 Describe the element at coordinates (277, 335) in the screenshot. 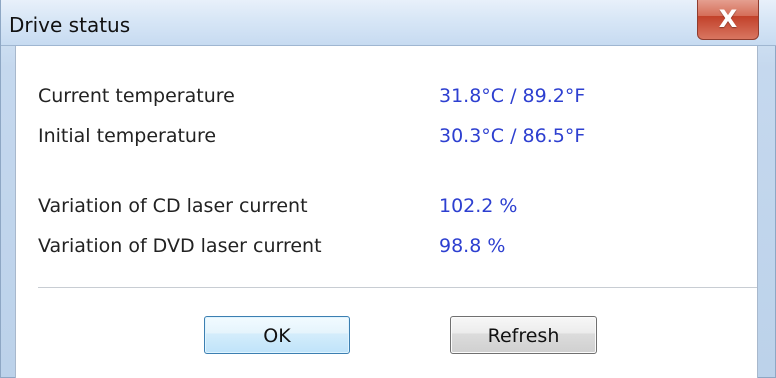

I see `ok-button: OK` at that location.